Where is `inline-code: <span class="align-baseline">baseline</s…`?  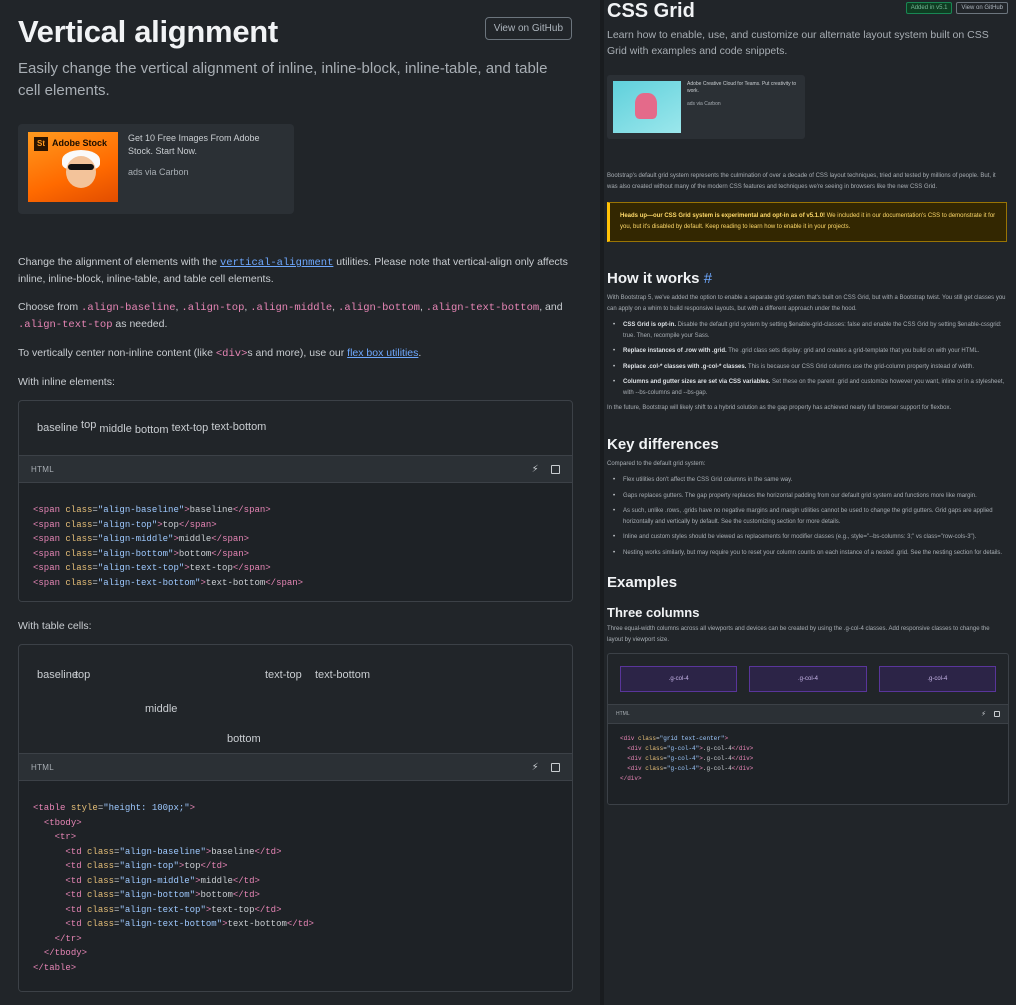
inline-code: <span class="align-baseline">baseline</s… is located at coordinates (295, 542).